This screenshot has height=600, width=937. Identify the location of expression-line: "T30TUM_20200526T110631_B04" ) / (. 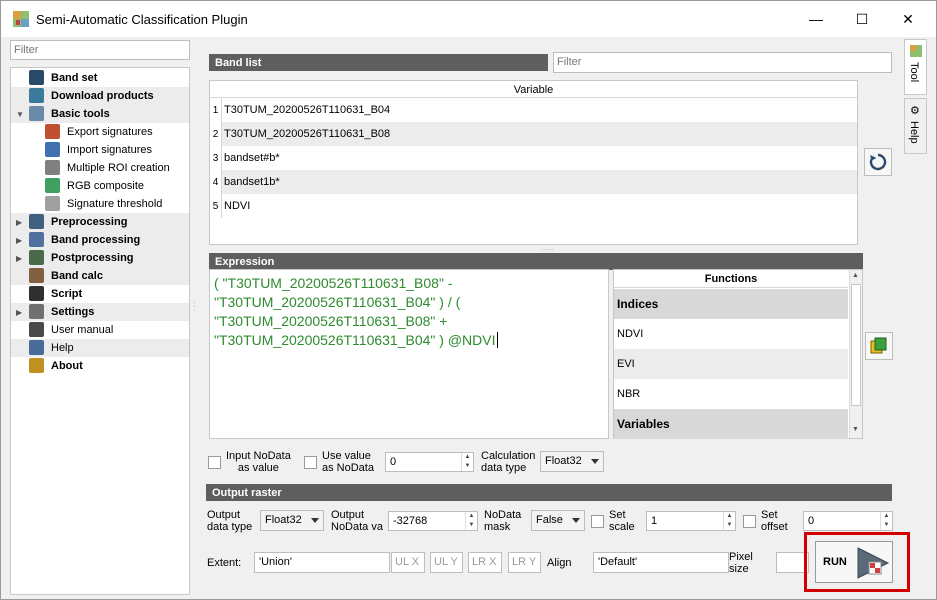
(337, 302).